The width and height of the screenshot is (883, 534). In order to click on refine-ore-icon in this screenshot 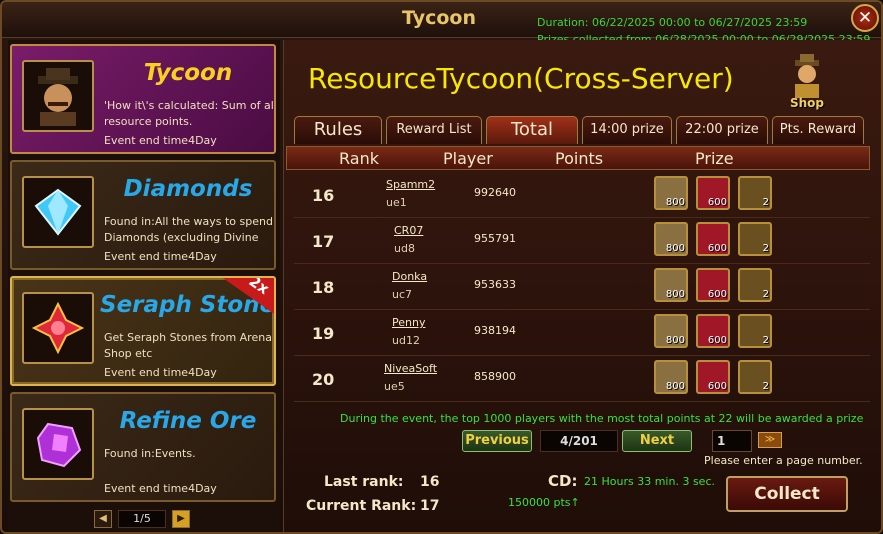, I will do `click(58, 444)`.